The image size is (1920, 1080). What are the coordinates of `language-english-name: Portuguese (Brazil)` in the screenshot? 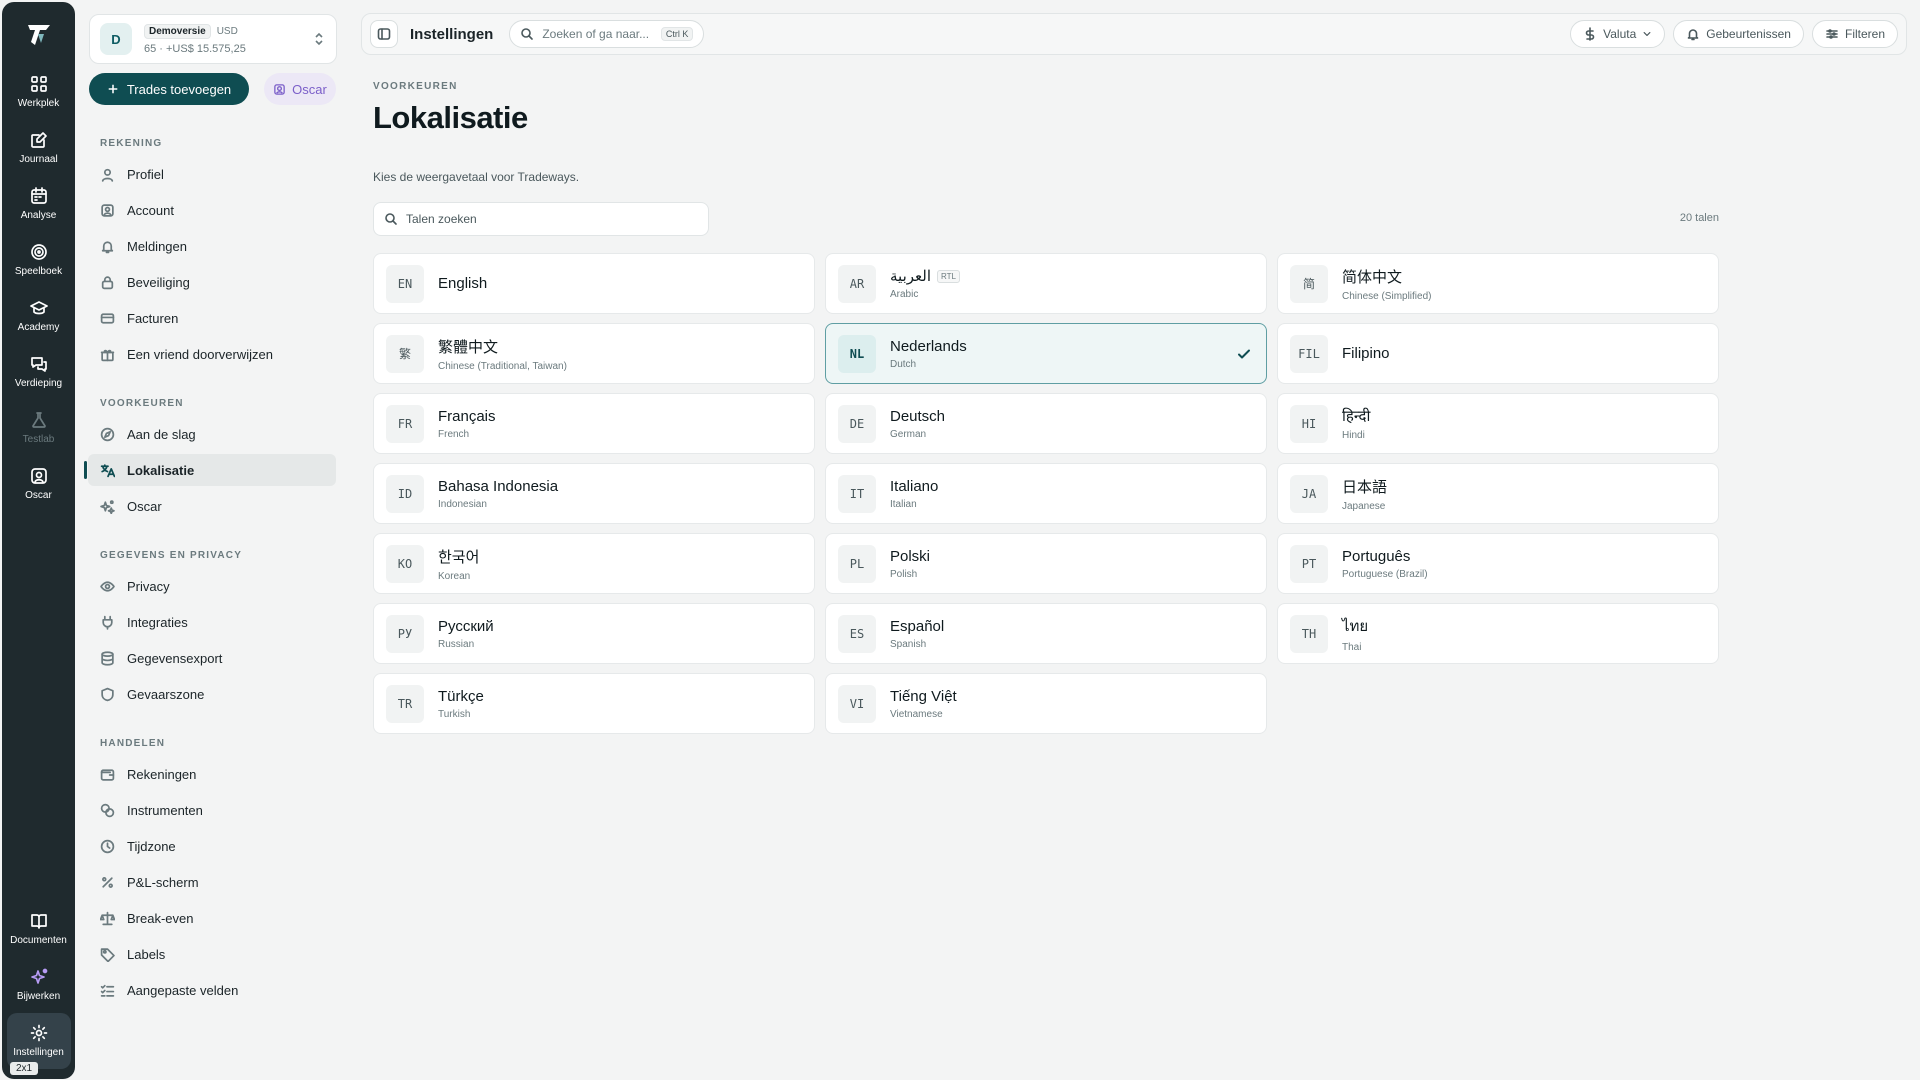 It's located at (1385, 574).